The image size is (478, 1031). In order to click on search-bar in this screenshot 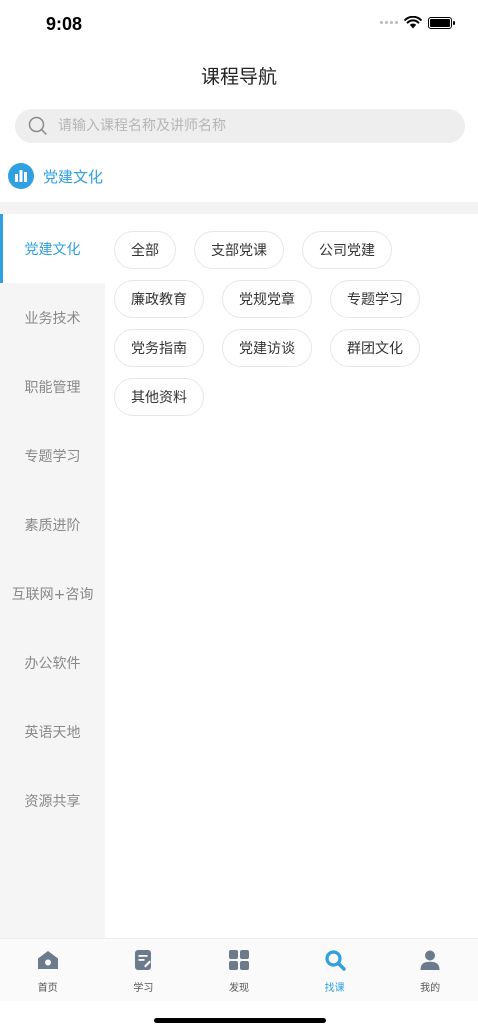, I will do `click(240, 126)`.